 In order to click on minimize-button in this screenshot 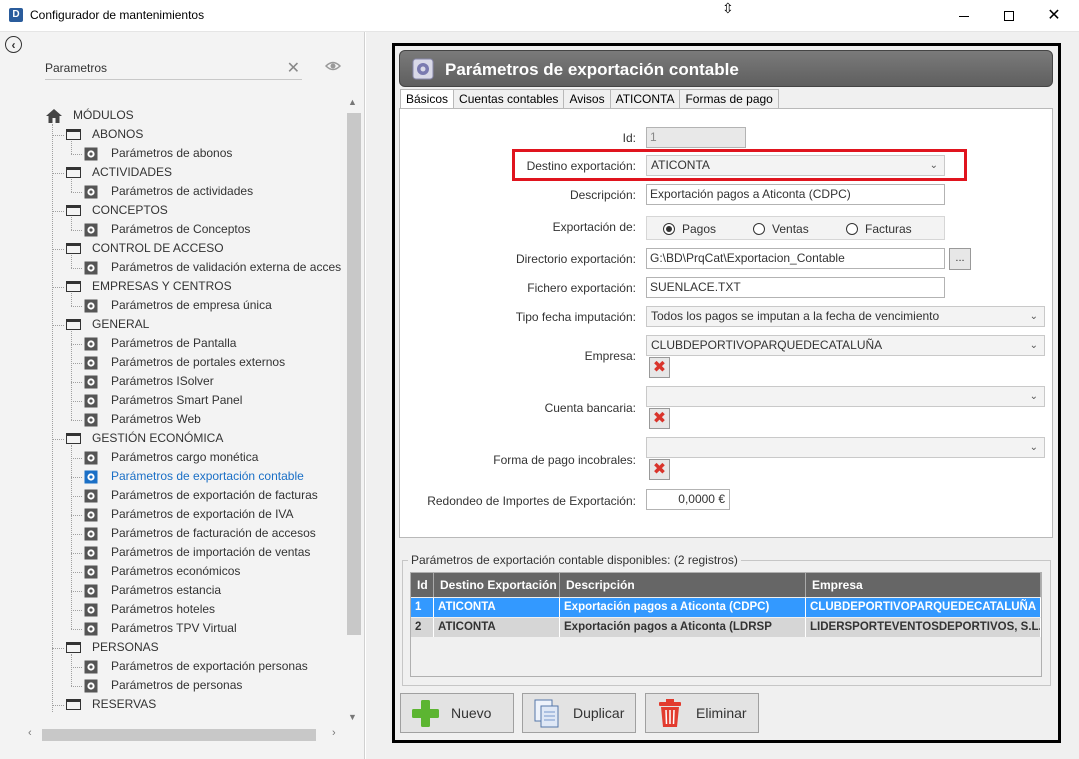, I will do `click(964, 16)`.